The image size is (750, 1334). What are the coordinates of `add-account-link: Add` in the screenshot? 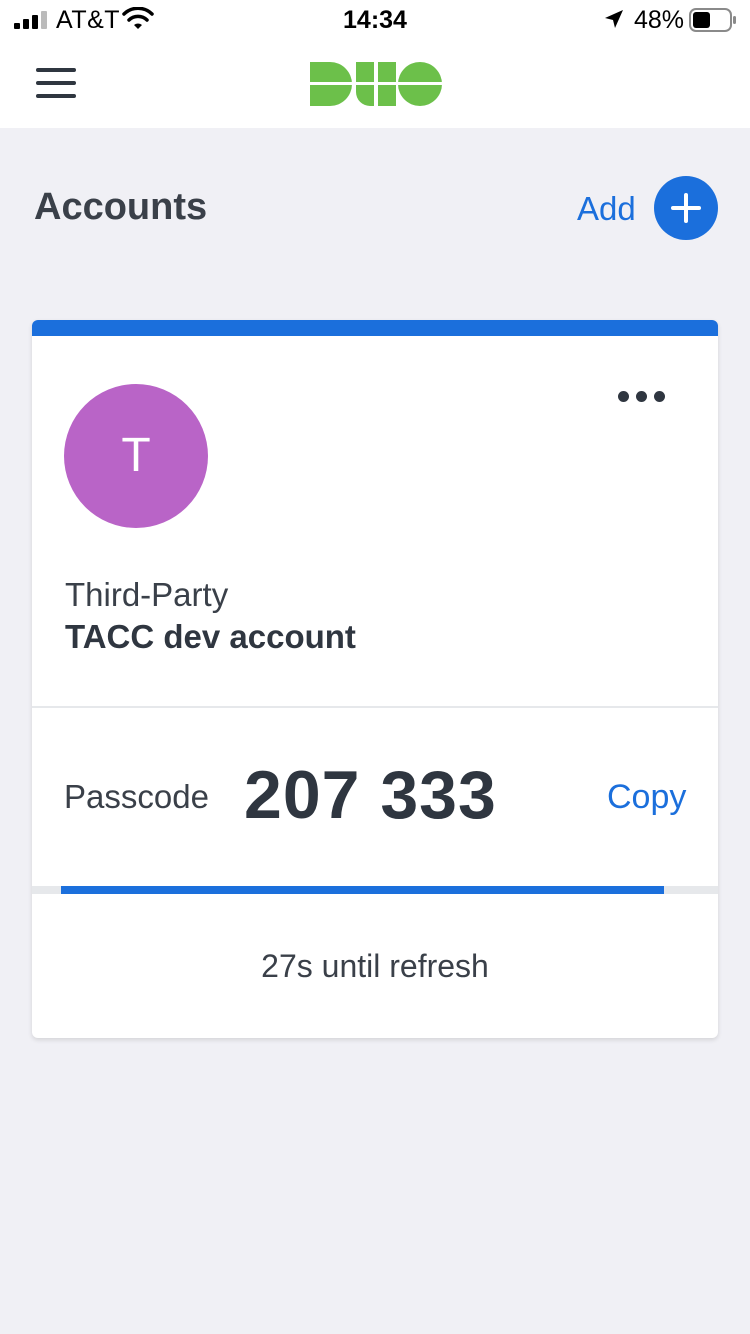 It's located at (606, 209).